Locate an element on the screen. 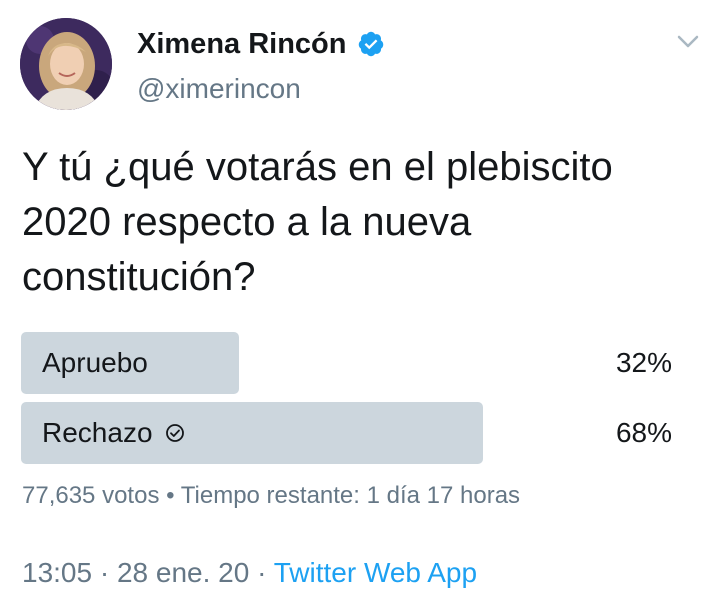  poll-option-label: Apruebo is located at coordinates (95, 362).